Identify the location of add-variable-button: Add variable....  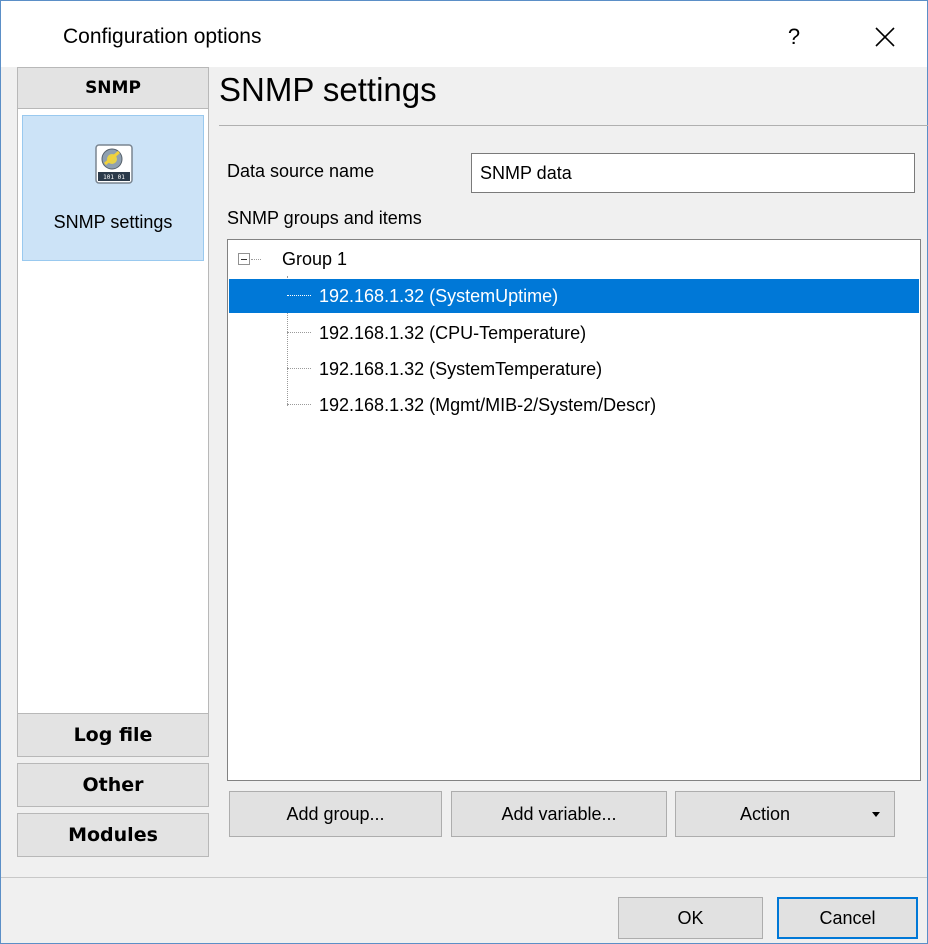
(559, 814).